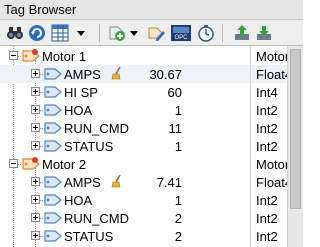  Describe the element at coordinates (250, 146) in the screenshot. I see `column-divider` at that location.